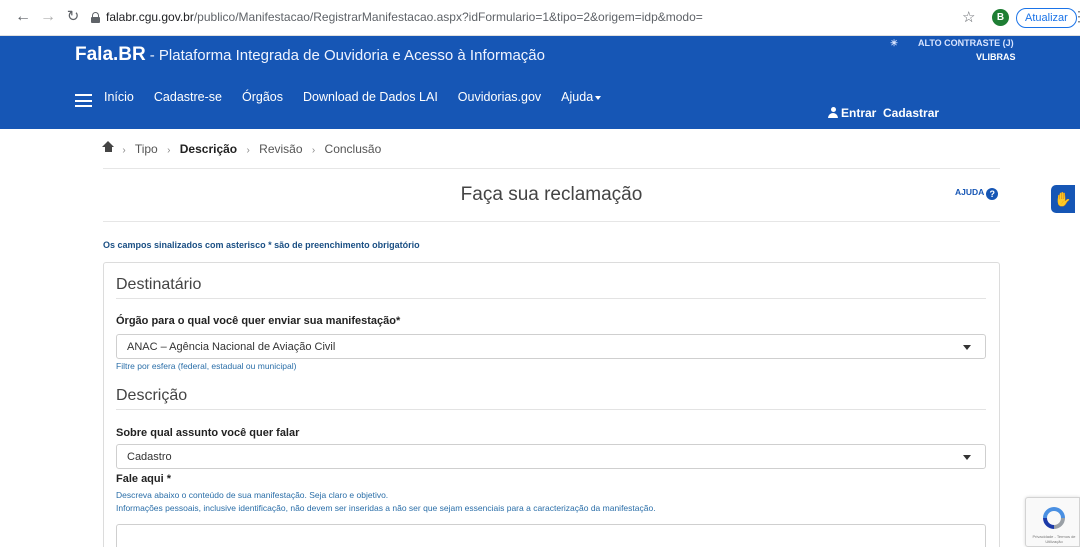 Image resolution: width=1080 pixels, height=547 pixels. I want to click on reload-icon: ↻, so click(73, 17).